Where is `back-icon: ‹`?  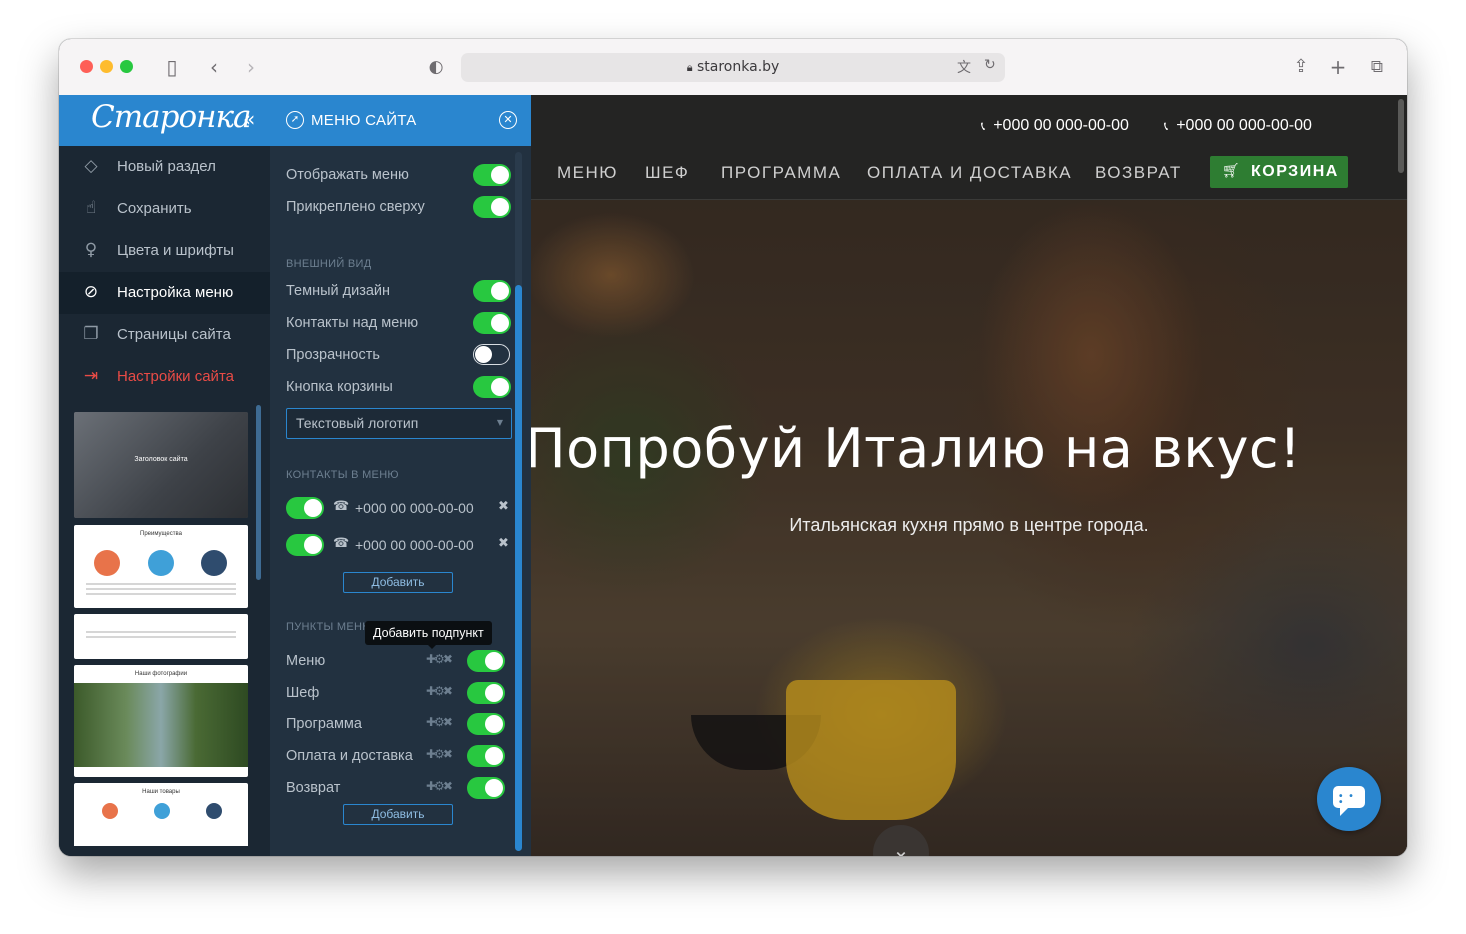
back-icon: ‹ is located at coordinates (214, 67).